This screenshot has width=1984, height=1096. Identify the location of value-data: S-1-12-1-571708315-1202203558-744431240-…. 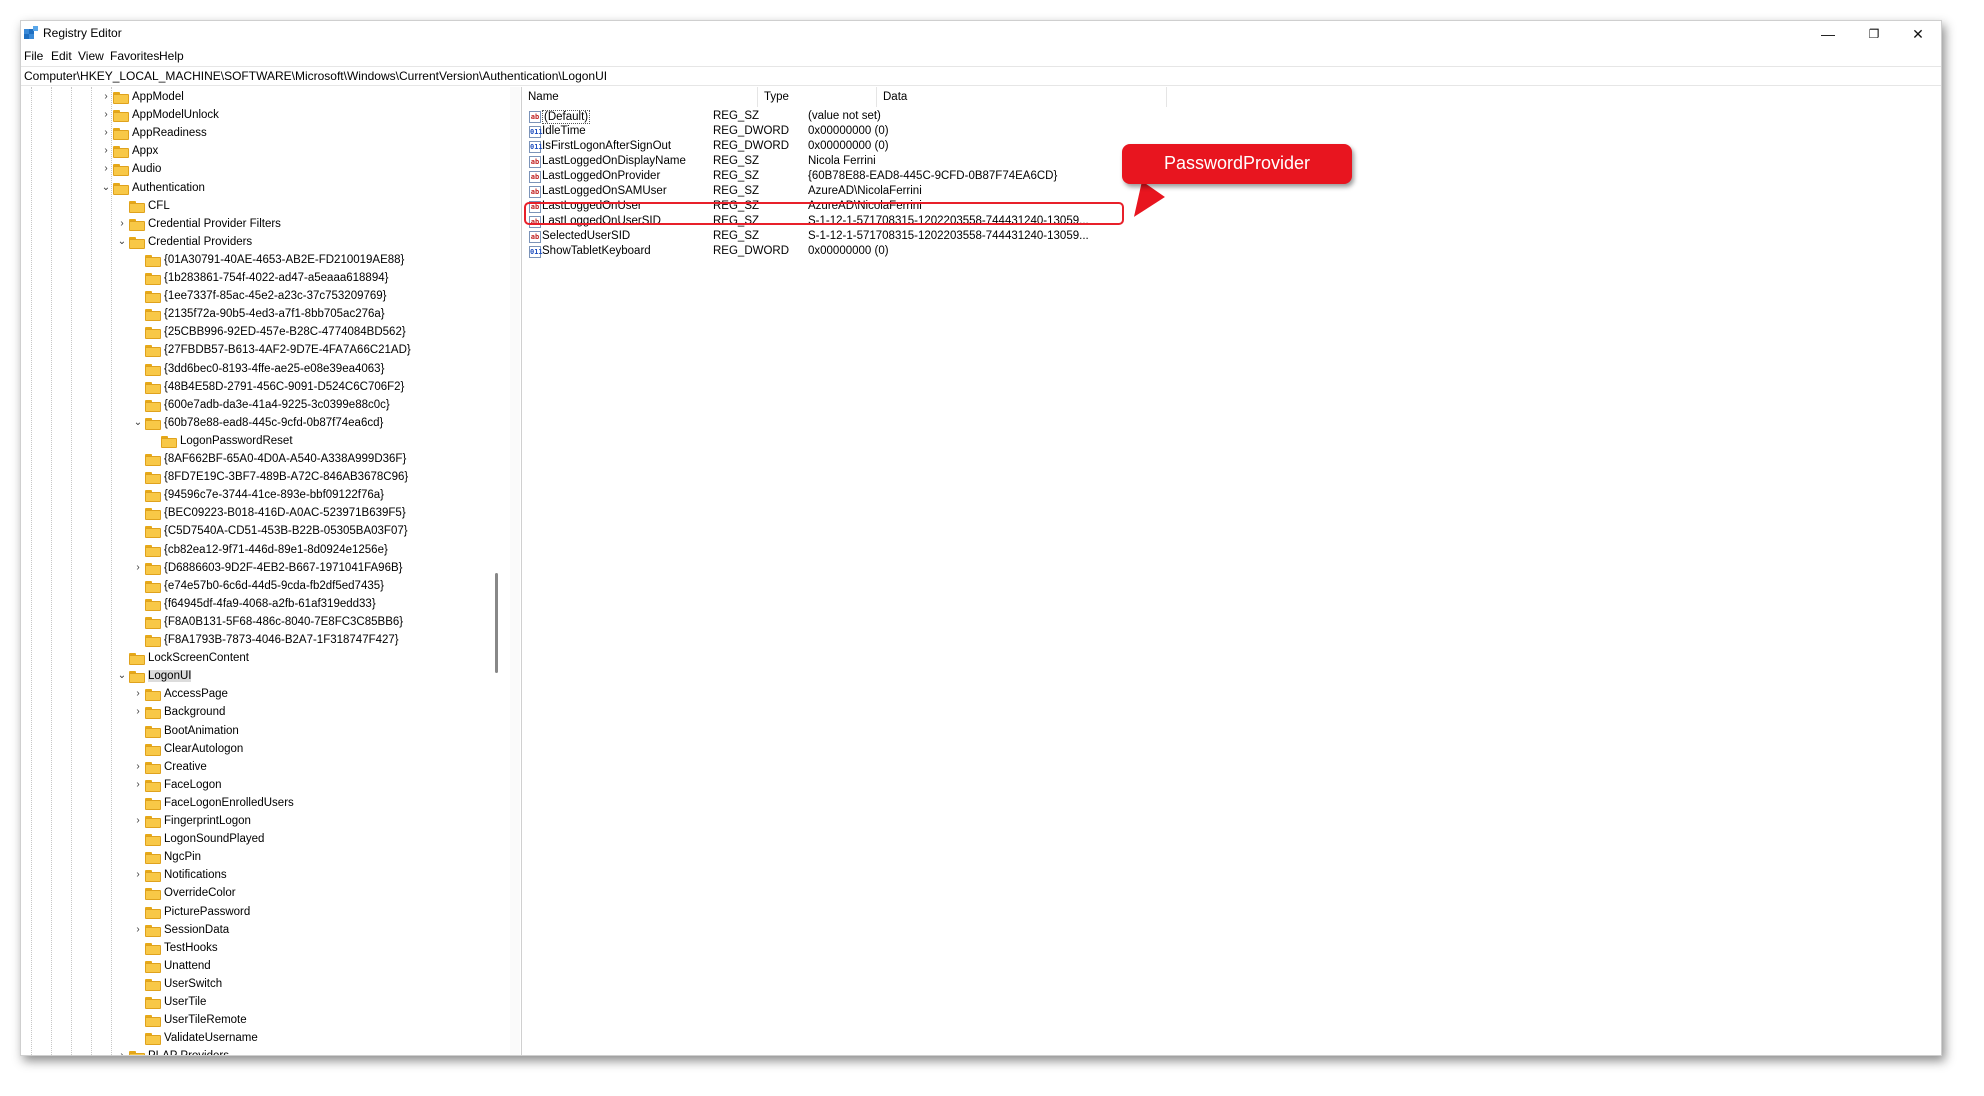
(948, 236).